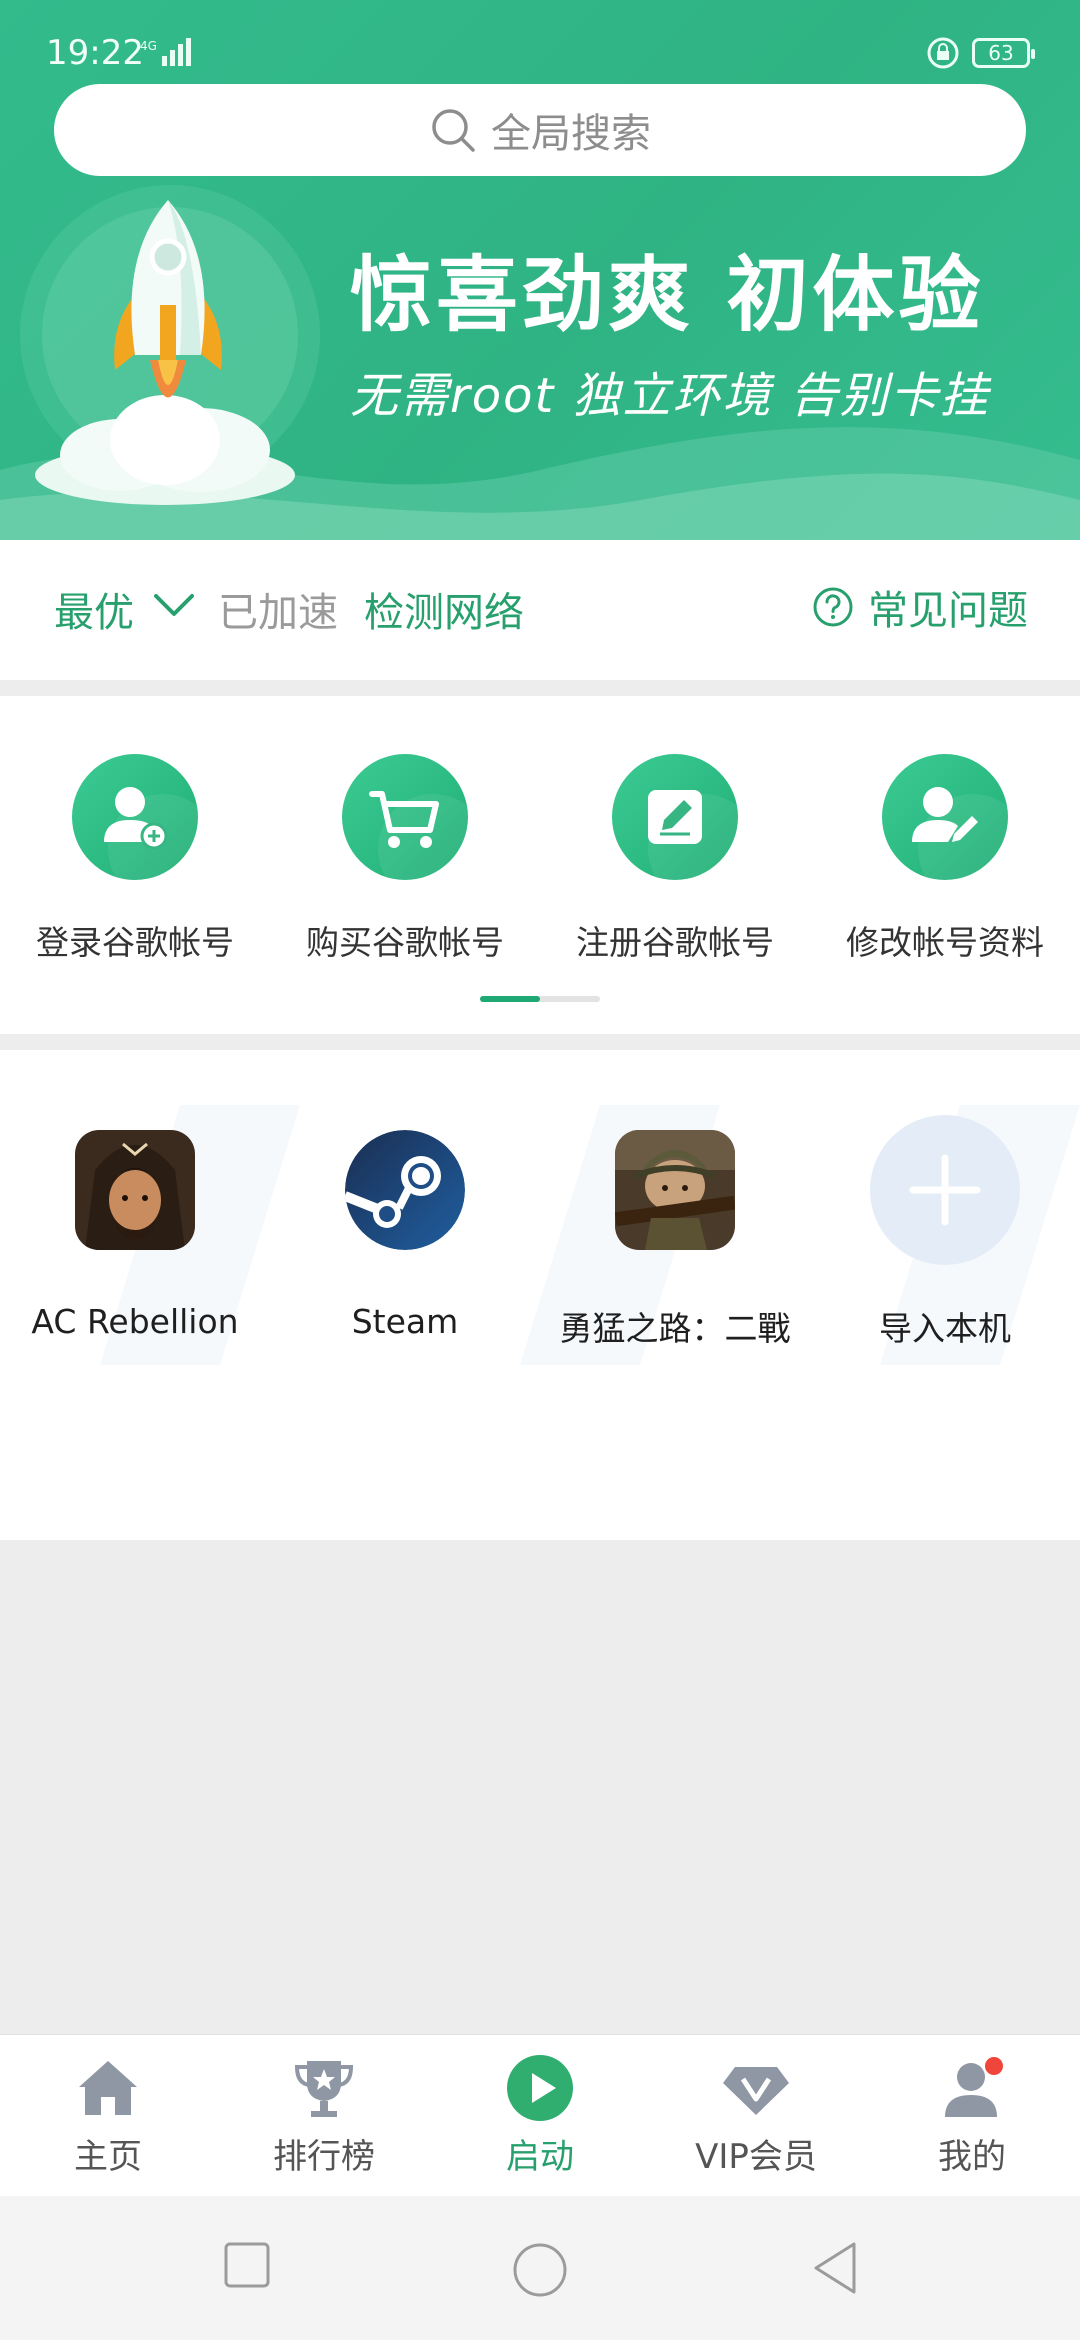 The image size is (1080, 2340). Describe the element at coordinates (405, 1321) in the screenshot. I see `app-label: Steam` at that location.